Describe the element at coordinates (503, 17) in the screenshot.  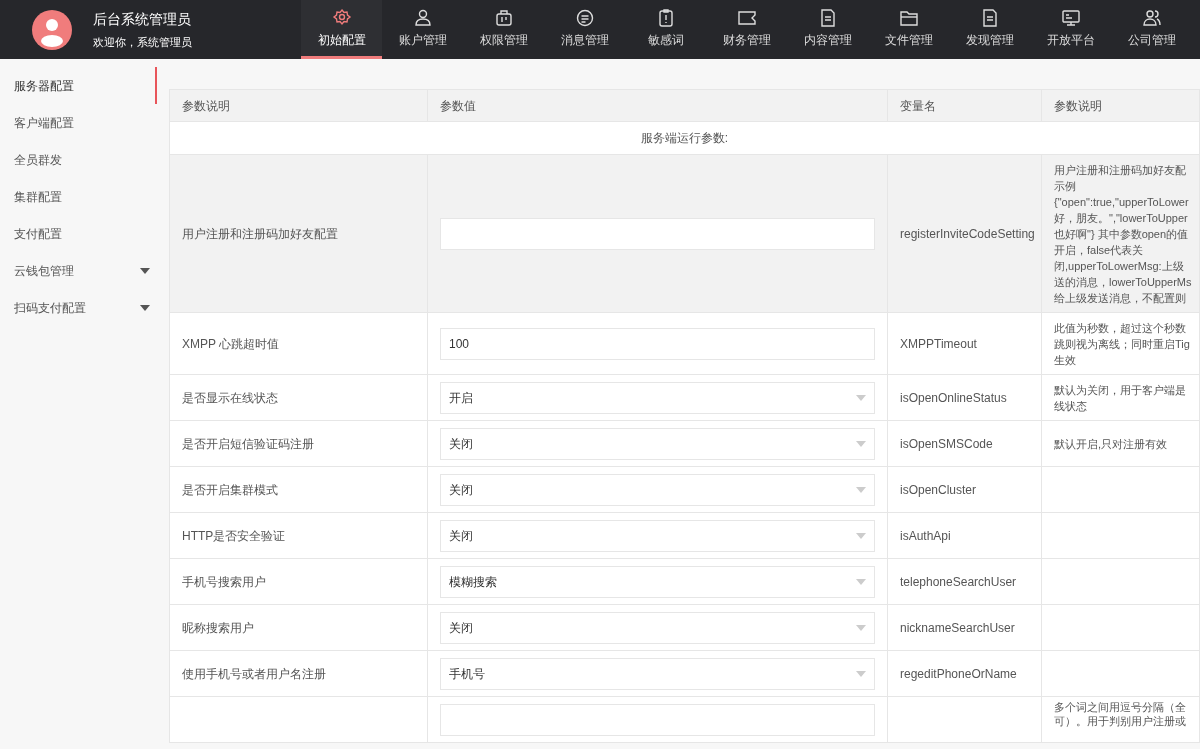
I see `lock-icon` at that location.